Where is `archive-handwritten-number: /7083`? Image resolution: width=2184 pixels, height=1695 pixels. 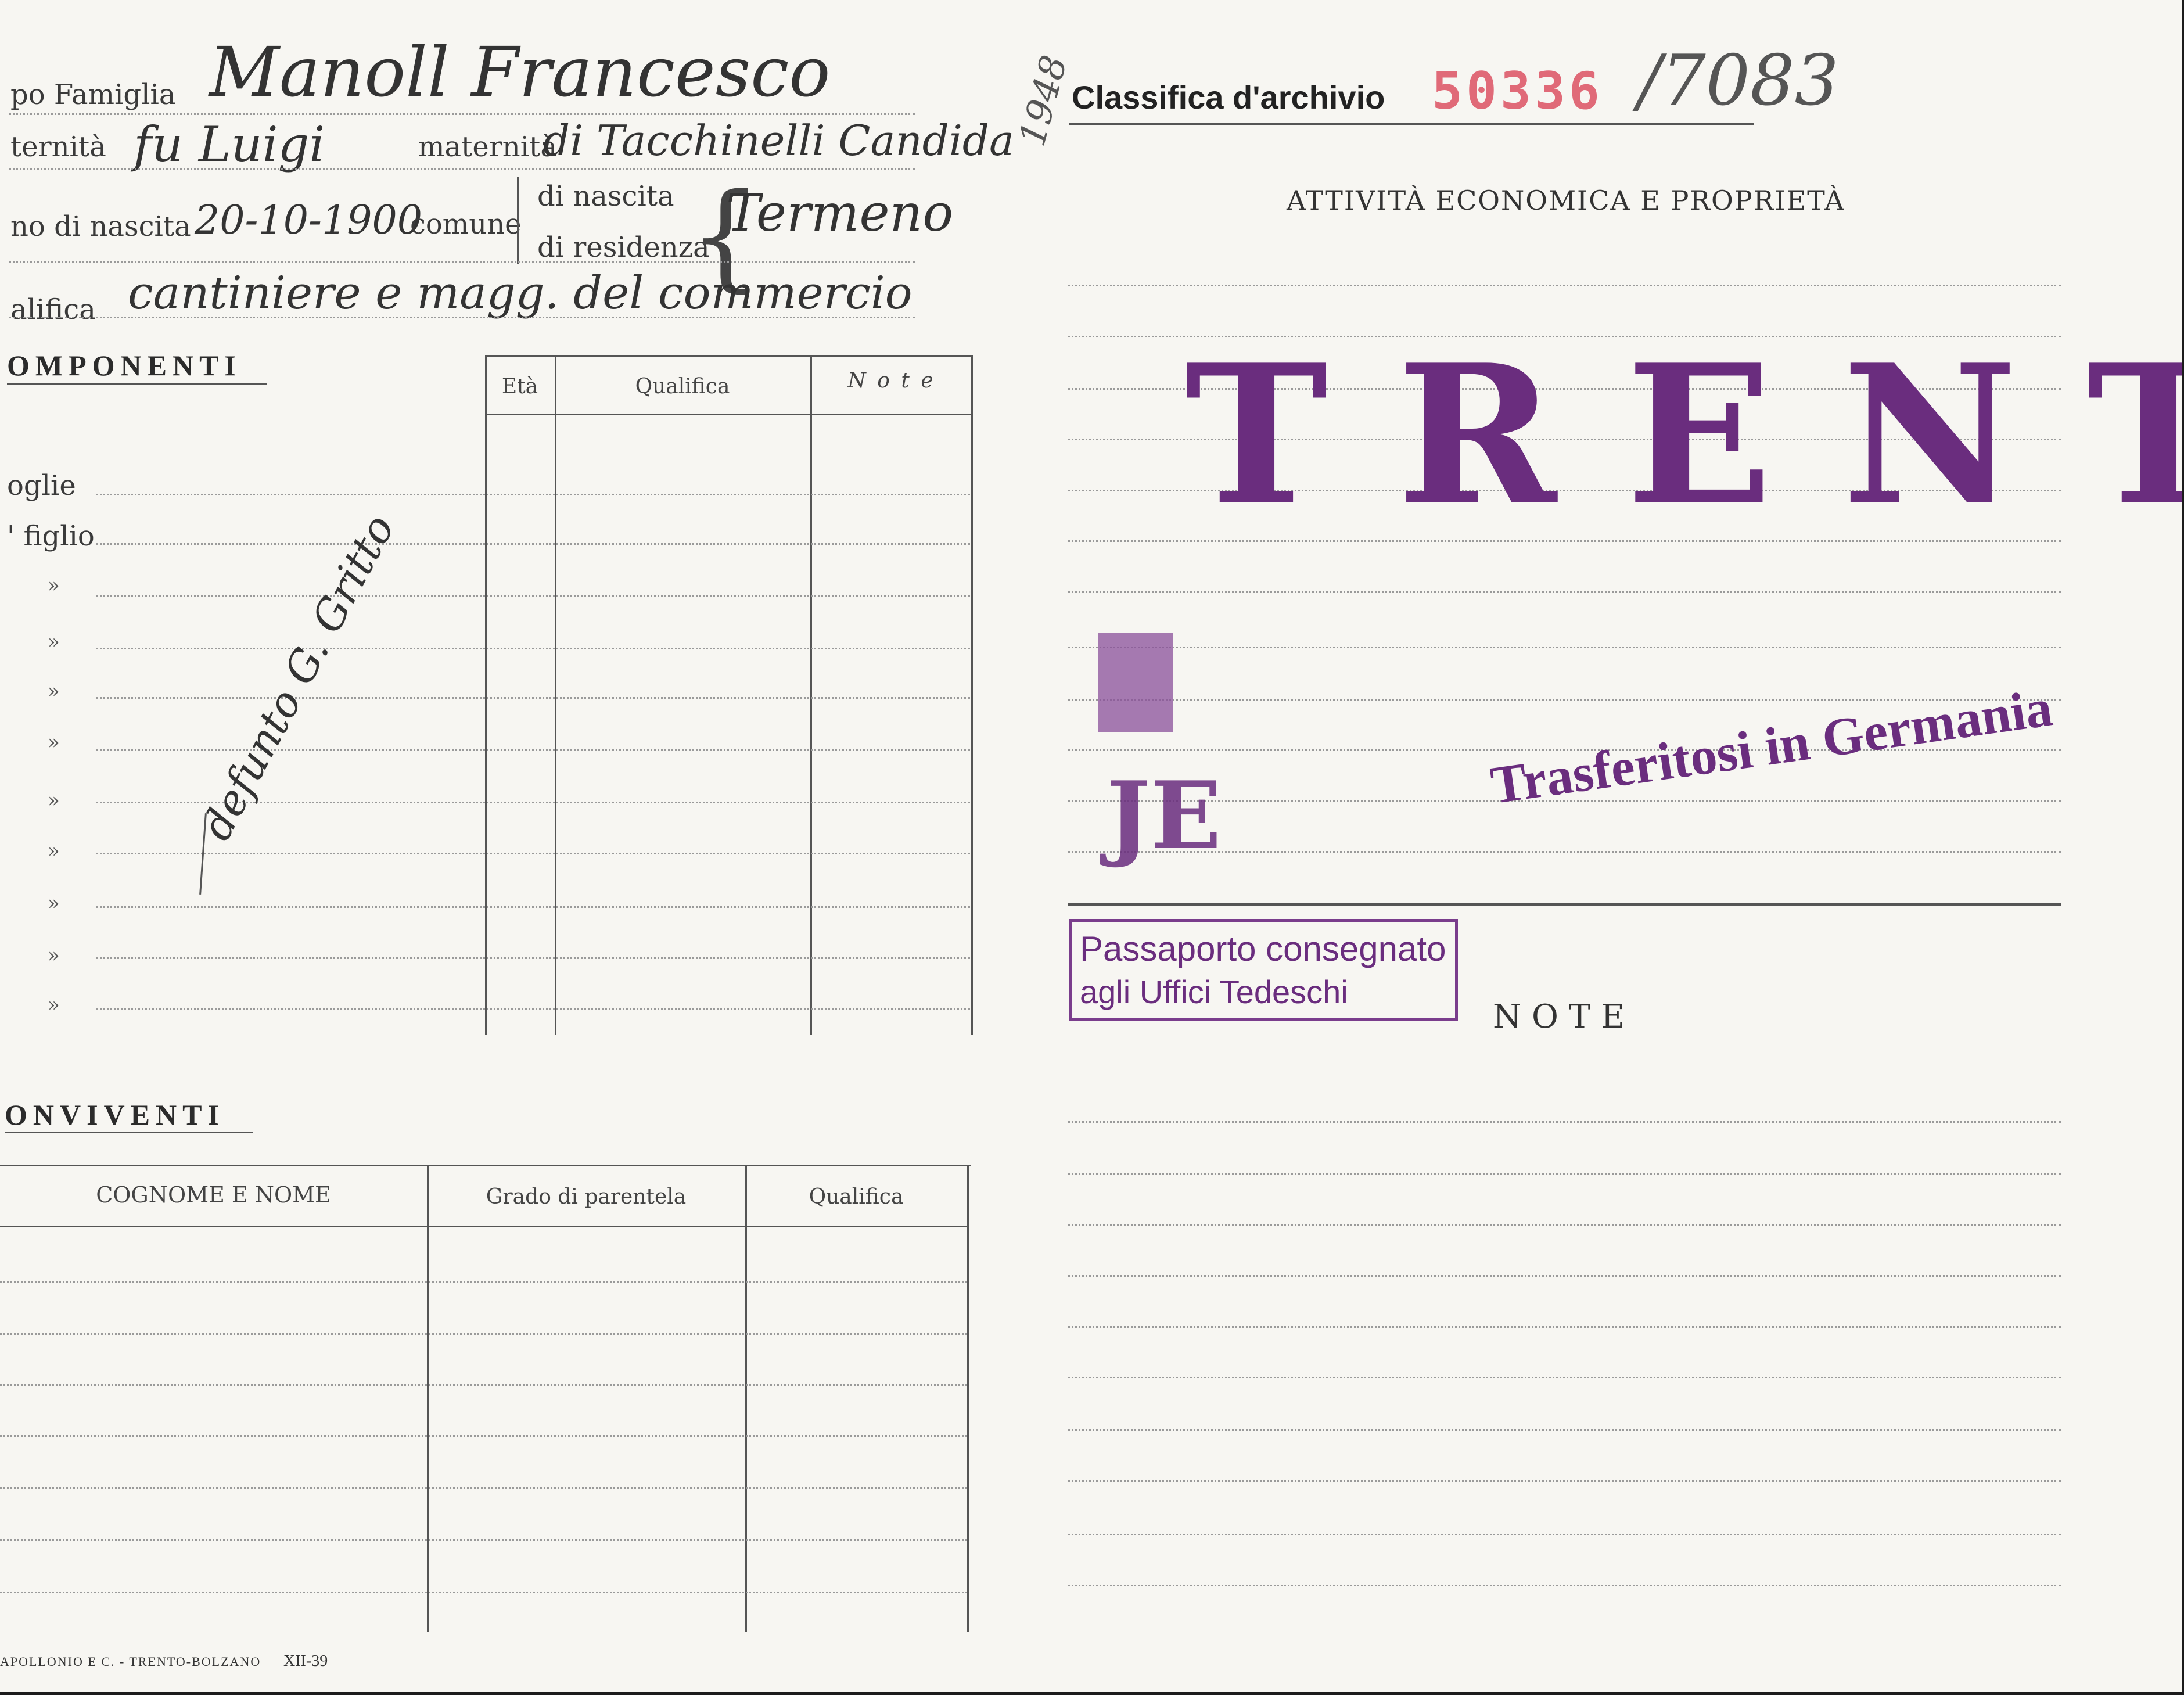 archive-handwritten-number: /7083 is located at coordinates (1738, 81).